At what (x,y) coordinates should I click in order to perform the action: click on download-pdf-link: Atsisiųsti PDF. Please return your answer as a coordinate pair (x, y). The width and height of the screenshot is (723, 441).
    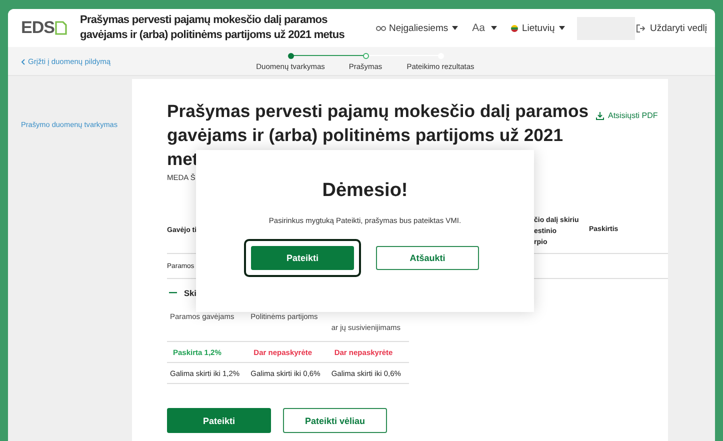
    Looking at the image, I should click on (627, 115).